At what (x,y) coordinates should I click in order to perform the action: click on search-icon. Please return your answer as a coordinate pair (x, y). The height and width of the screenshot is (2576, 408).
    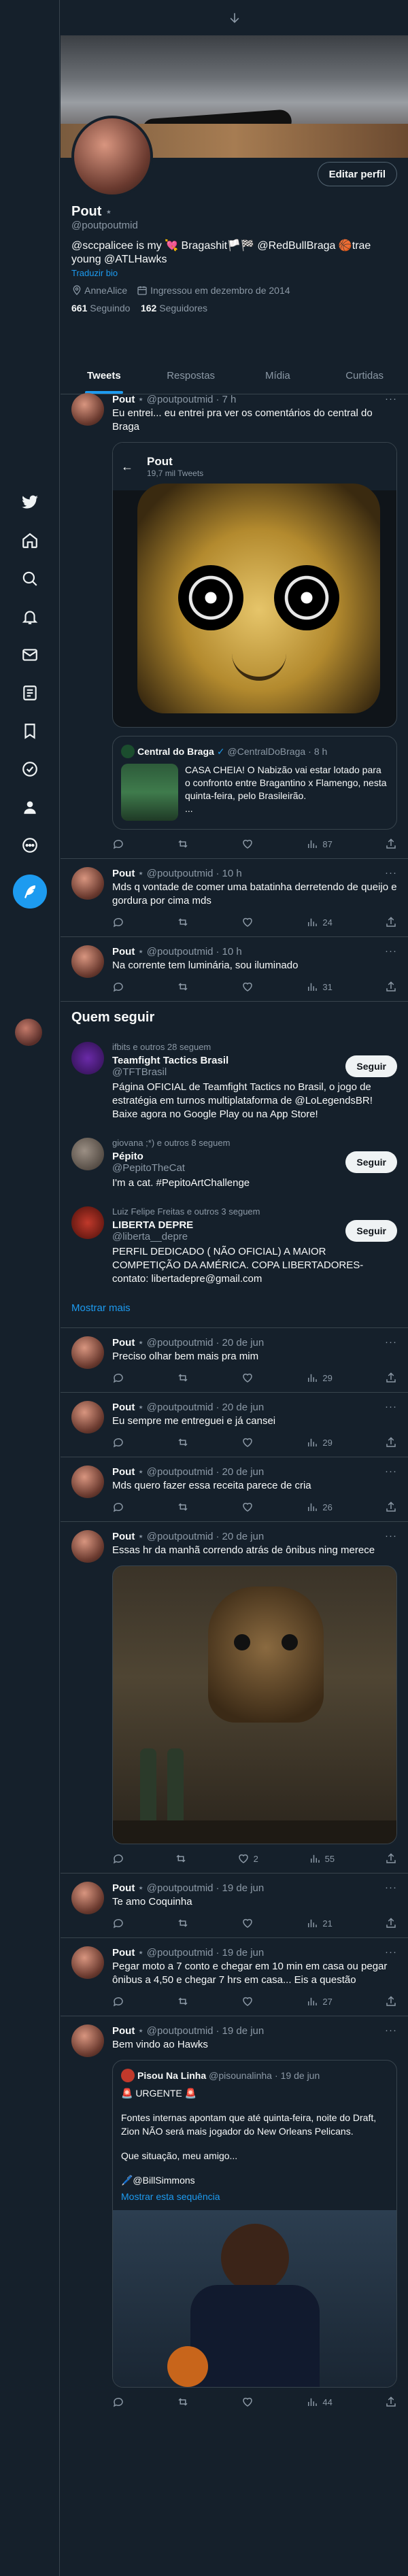
    Looking at the image, I should click on (30, 579).